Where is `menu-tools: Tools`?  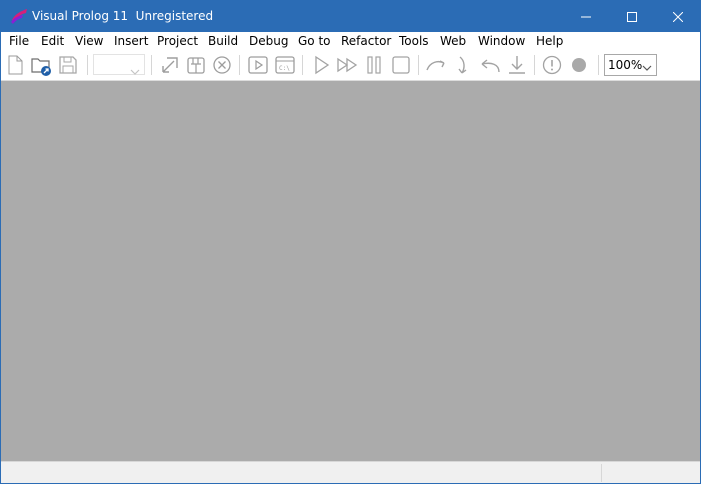 menu-tools: Tools is located at coordinates (414, 41).